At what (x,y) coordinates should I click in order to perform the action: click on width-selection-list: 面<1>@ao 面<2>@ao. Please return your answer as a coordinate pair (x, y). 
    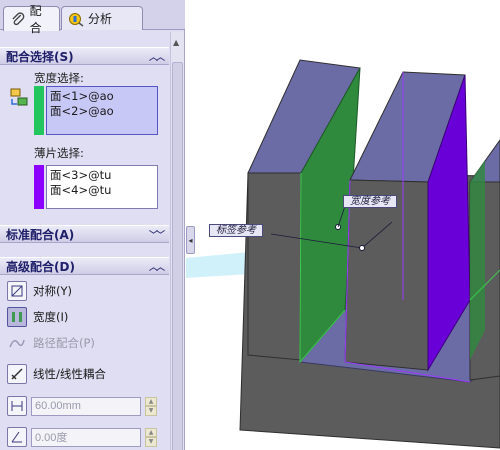
    Looking at the image, I should click on (102, 110).